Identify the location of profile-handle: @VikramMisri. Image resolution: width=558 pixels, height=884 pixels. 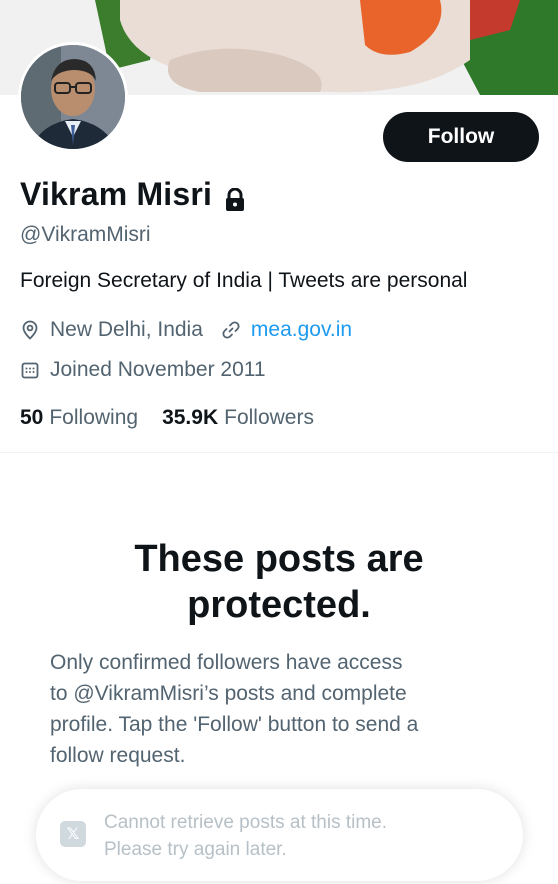
(85, 234).